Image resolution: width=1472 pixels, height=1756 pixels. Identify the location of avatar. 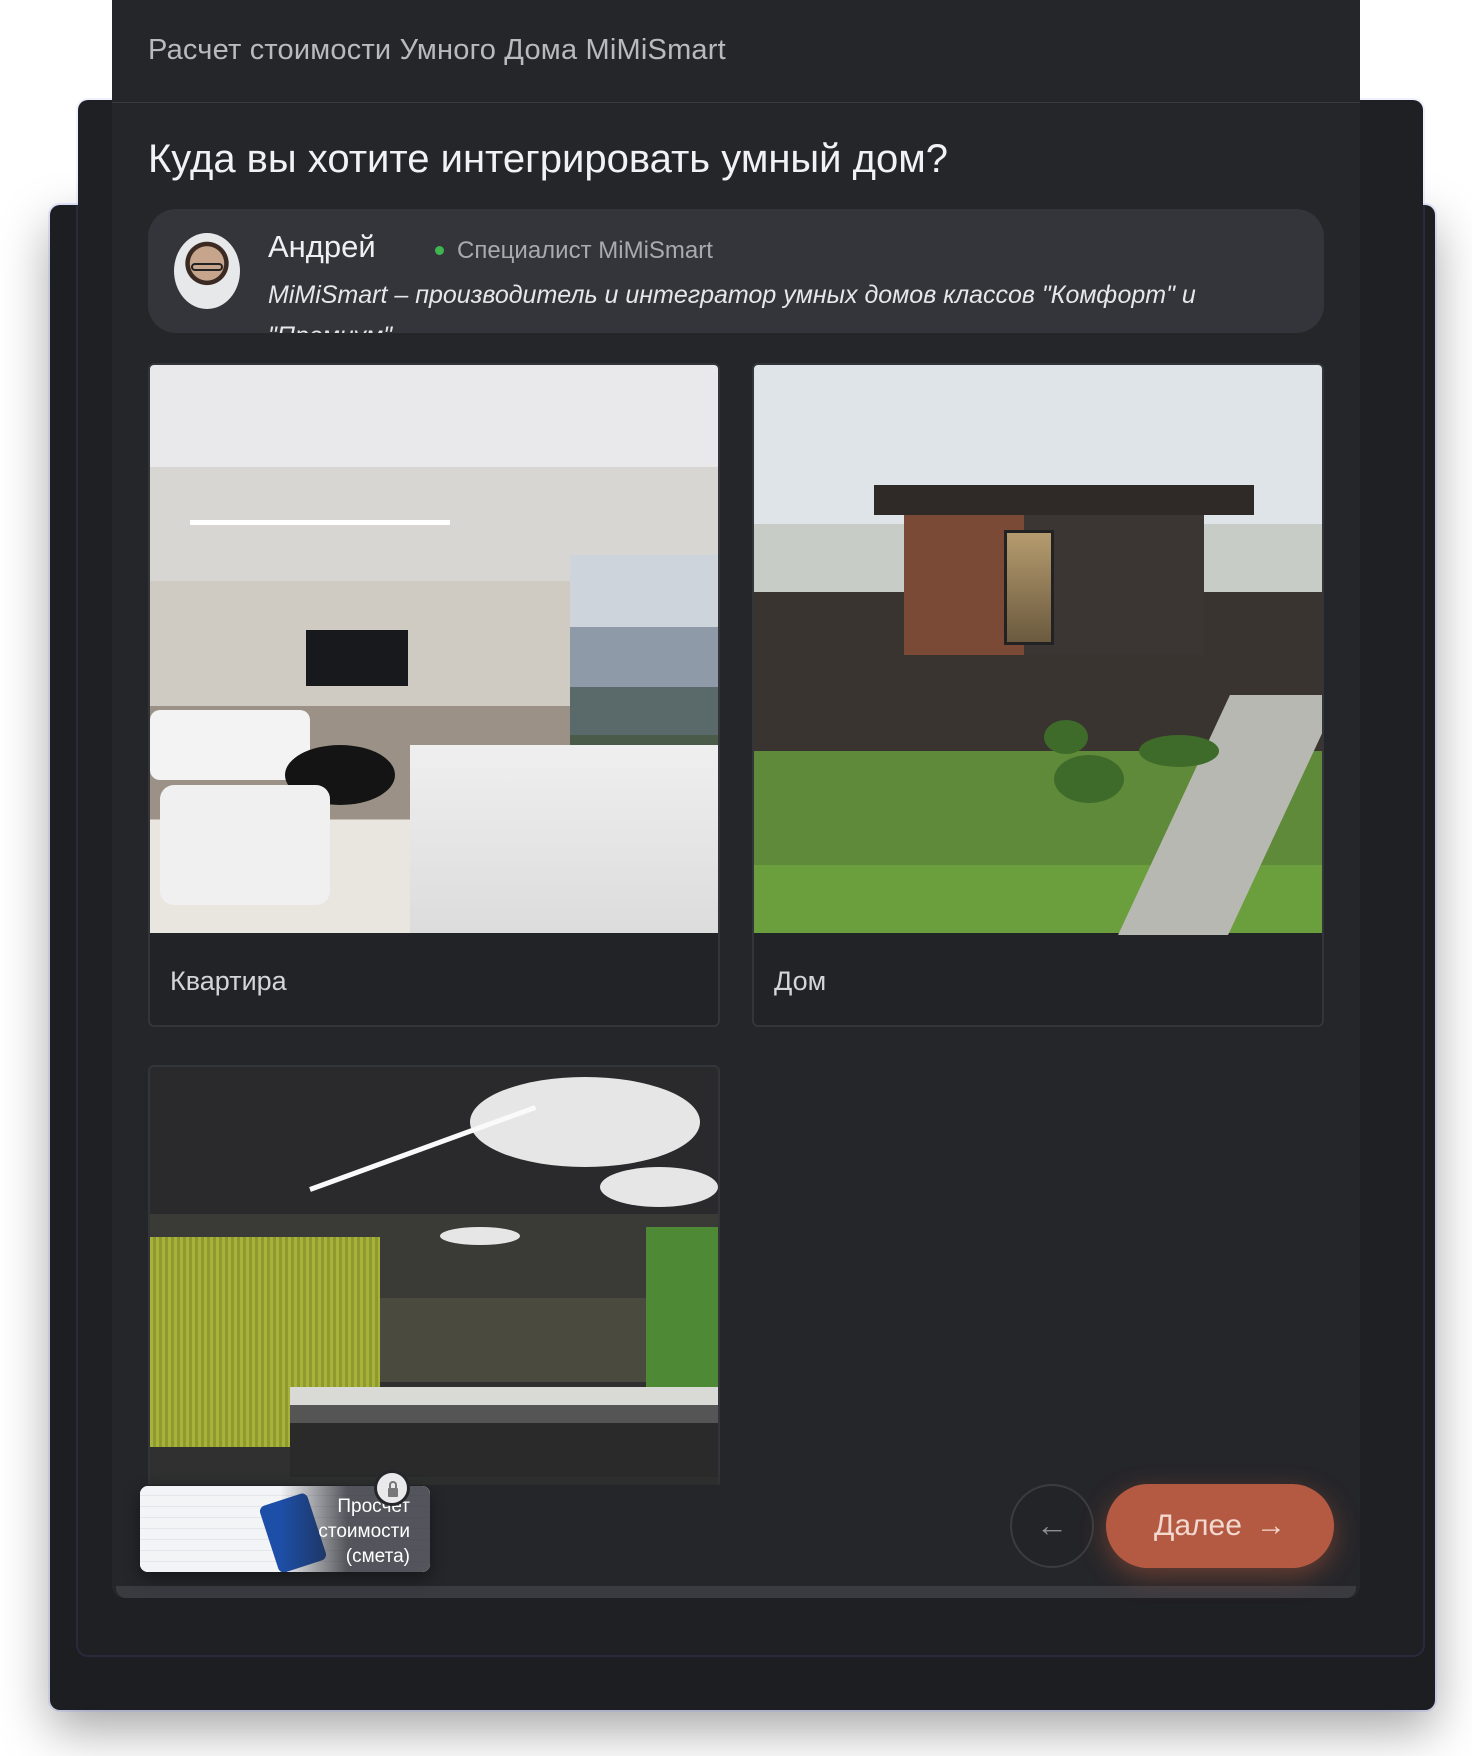
(207, 271).